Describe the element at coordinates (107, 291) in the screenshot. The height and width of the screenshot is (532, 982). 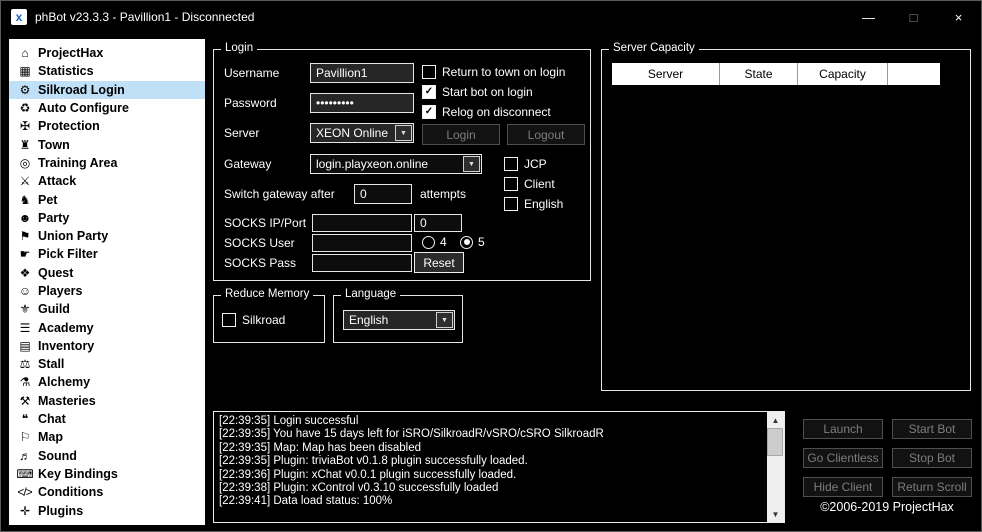
I see `sidebar-item-players: ☺ Players` at that location.